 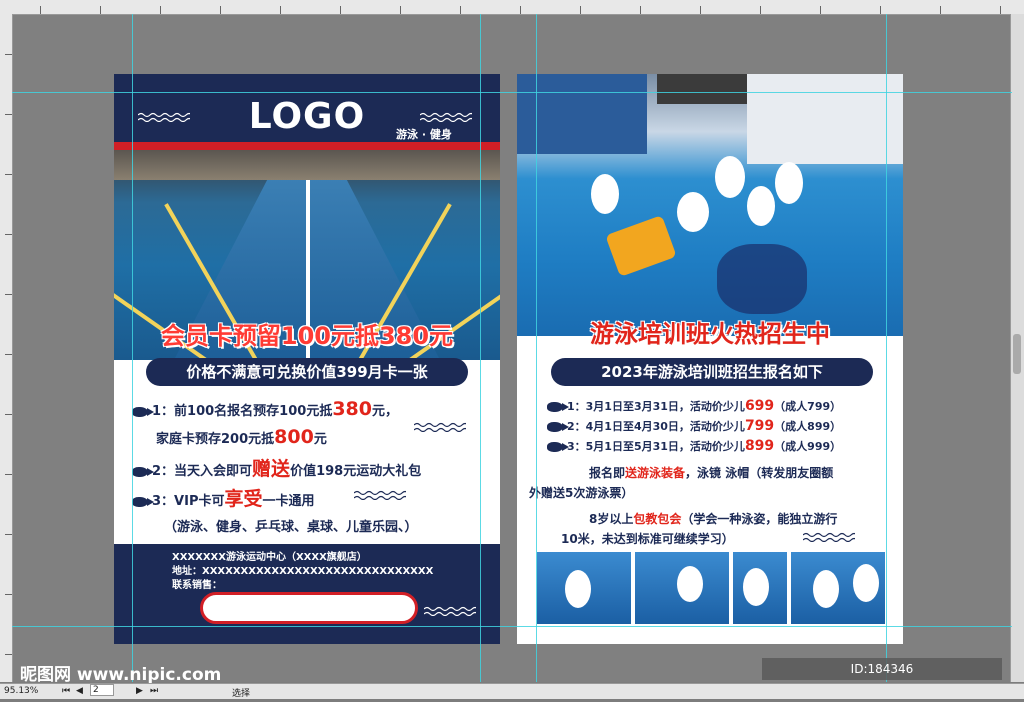 I want to click on red-stripe, so click(x=307, y=146).